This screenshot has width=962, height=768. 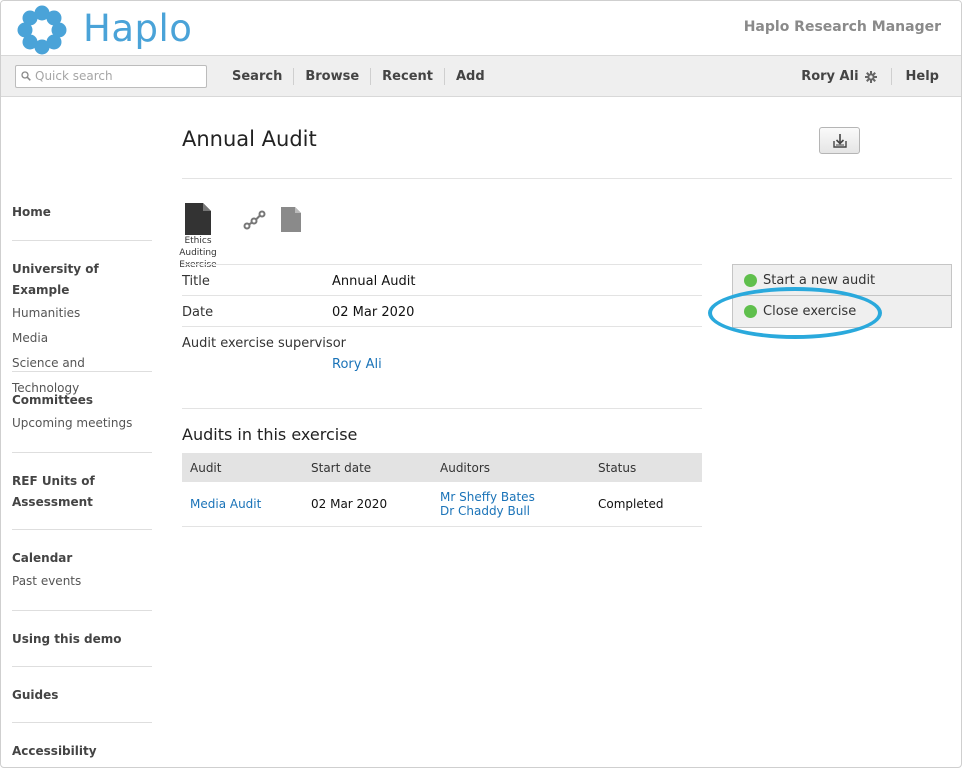 I want to click on supervisor-link: Rory Ali, so click(x=442, y=361).